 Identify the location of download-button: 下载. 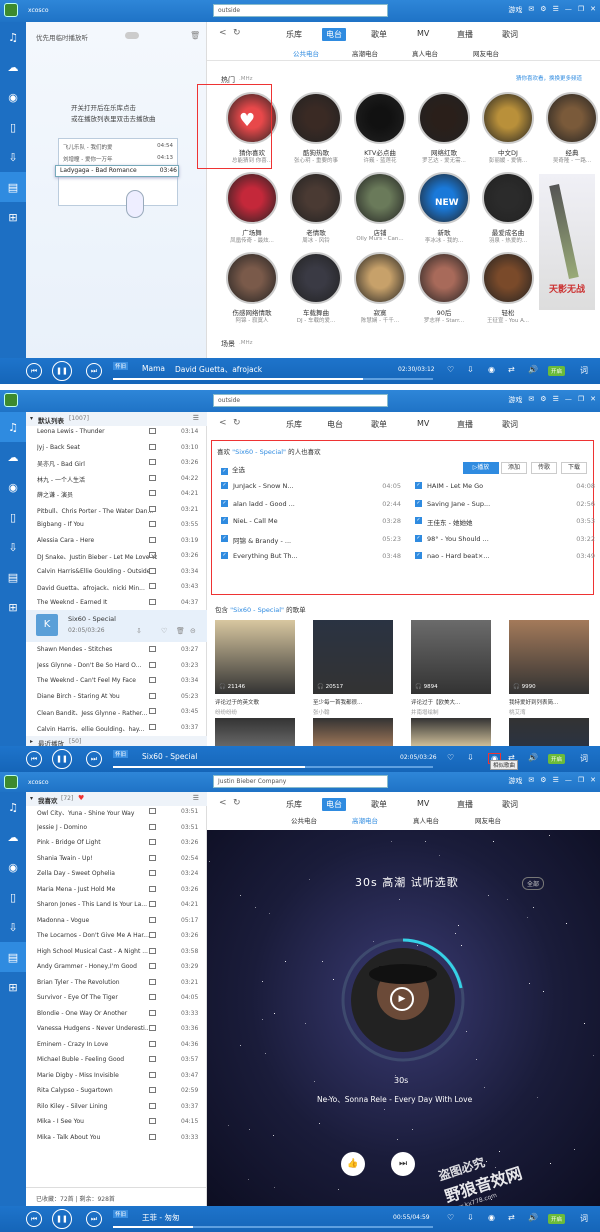
(574, 468).